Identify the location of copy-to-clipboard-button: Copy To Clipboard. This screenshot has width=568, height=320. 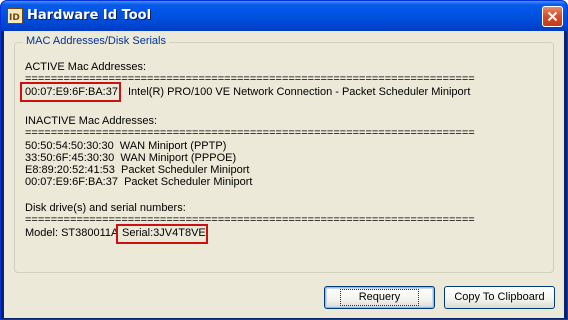
(499, 297).